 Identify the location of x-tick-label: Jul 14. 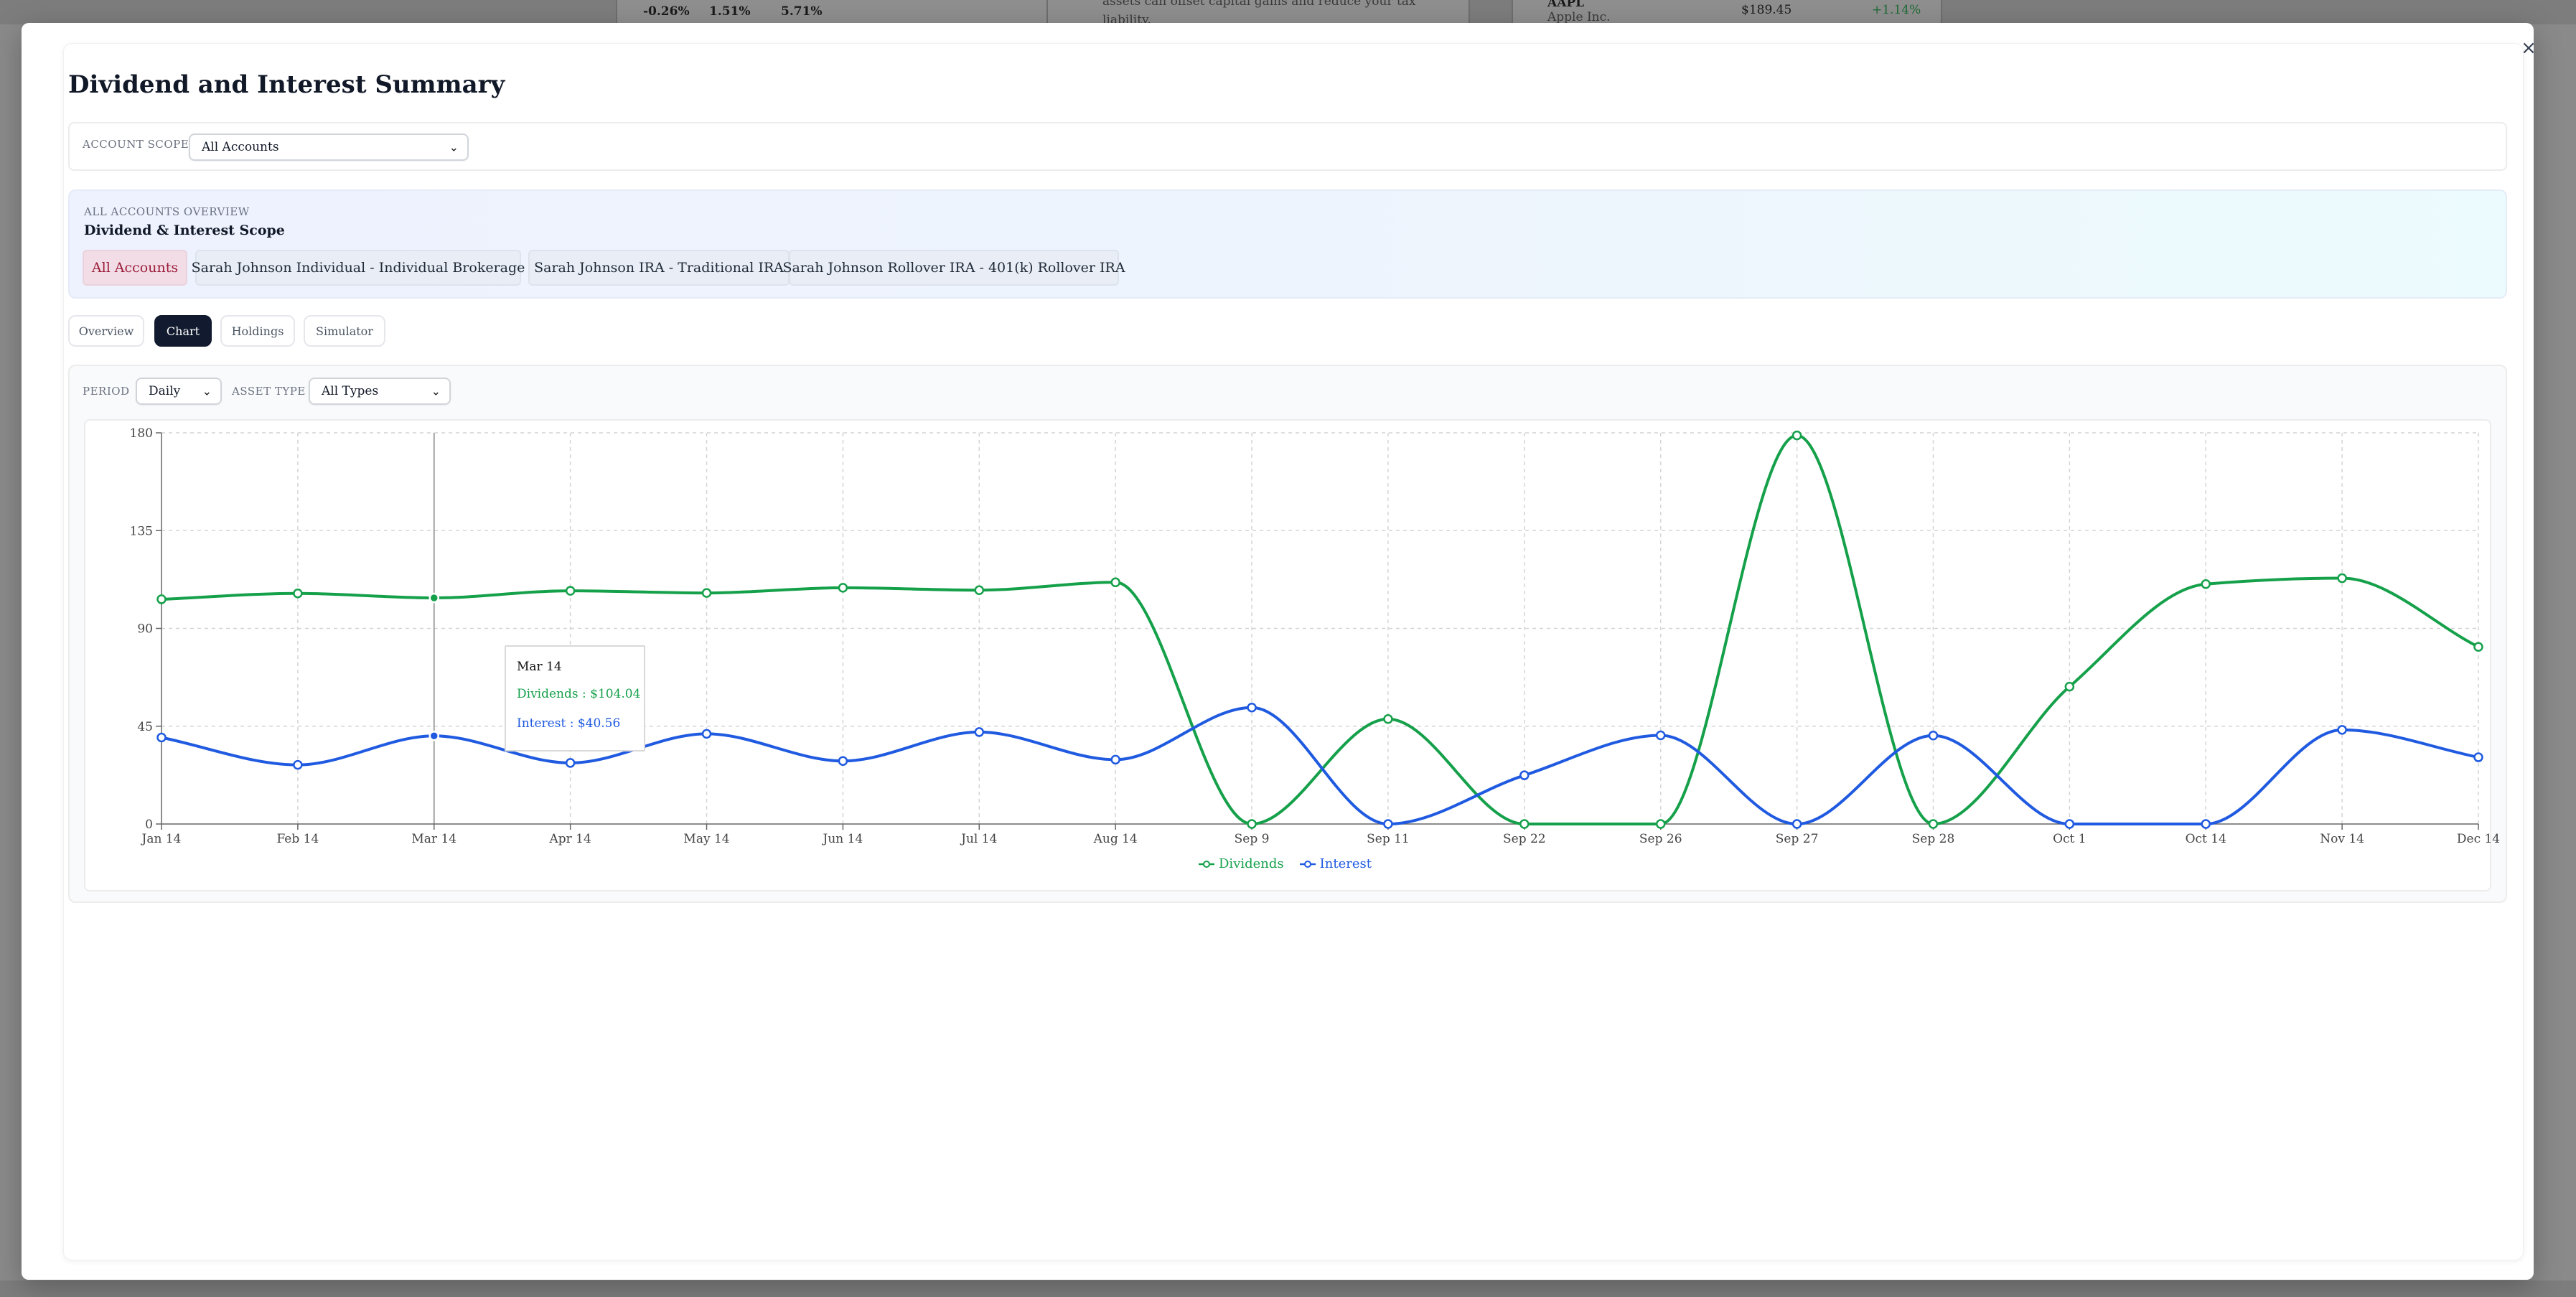
(979, 839).